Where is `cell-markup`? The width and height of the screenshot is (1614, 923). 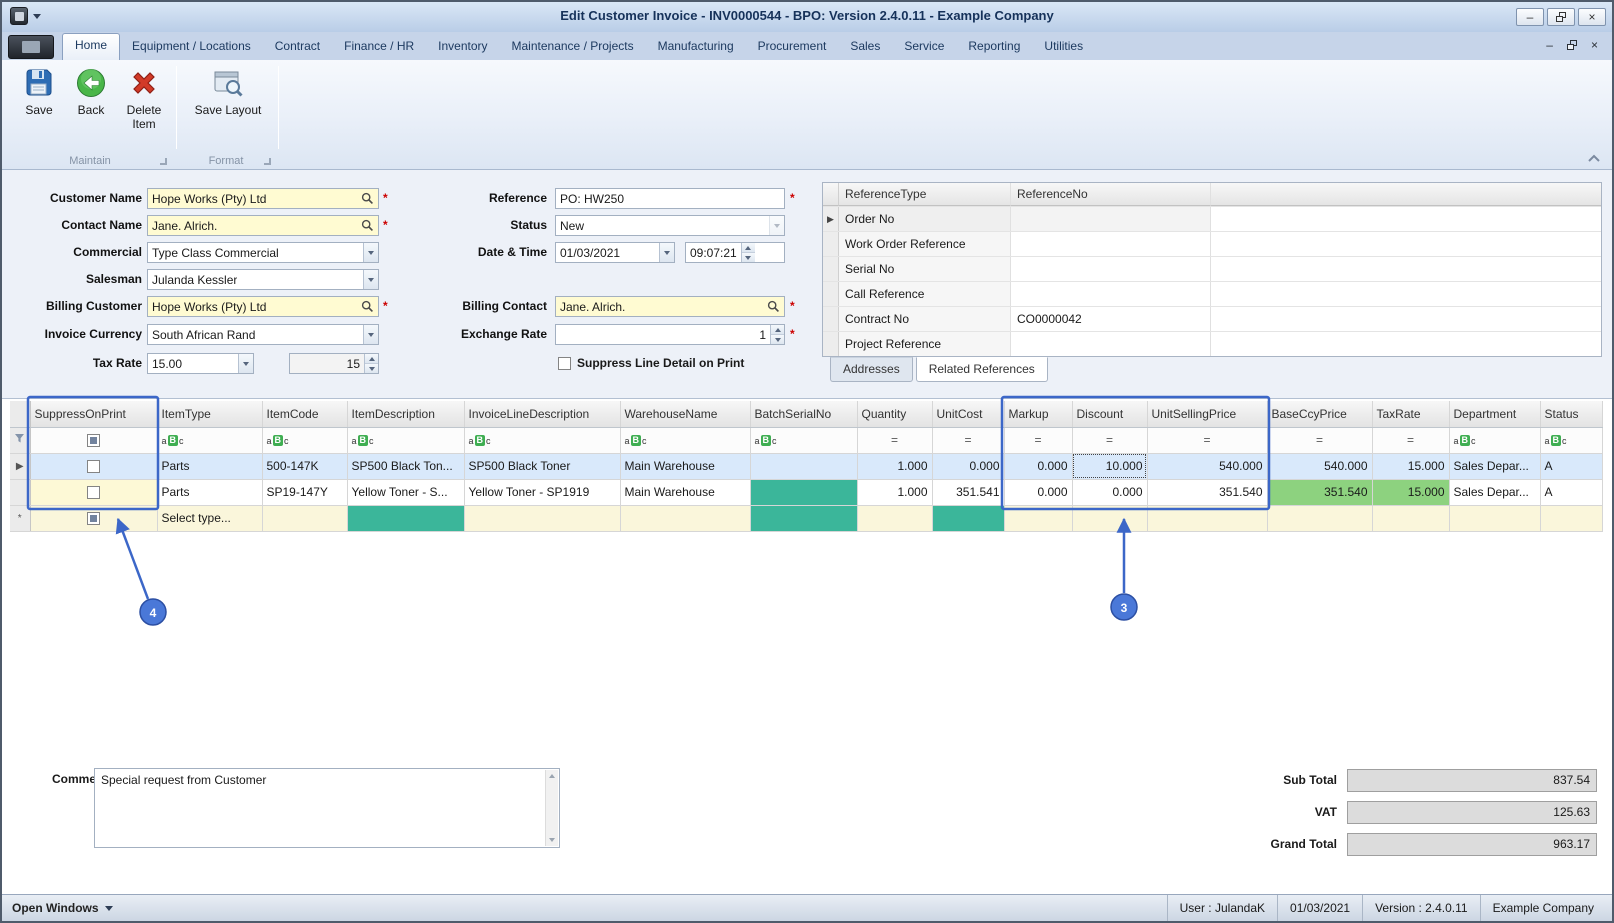 cell-markup is located at coordinates (1038, 518).